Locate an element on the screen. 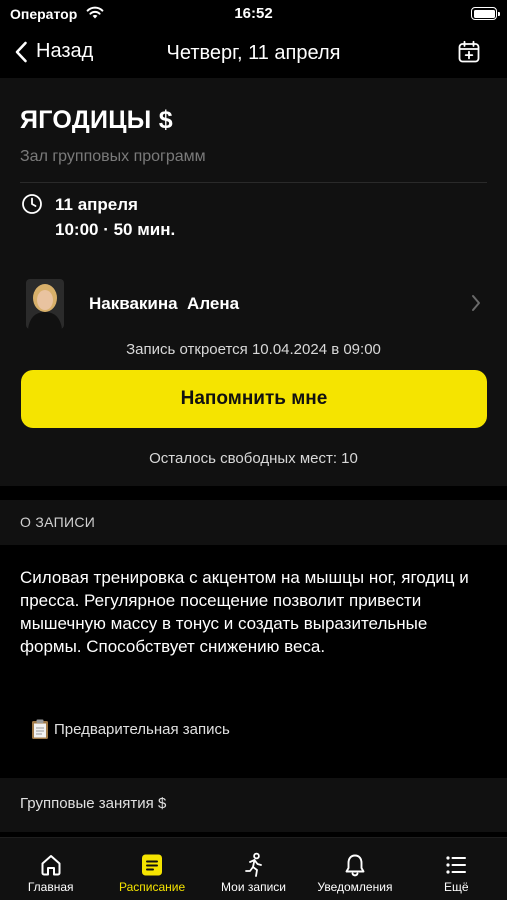 This screenshot has height=900, width=507. group-classes-row: Групповые занятия $ is located at coordinates (253, 805).